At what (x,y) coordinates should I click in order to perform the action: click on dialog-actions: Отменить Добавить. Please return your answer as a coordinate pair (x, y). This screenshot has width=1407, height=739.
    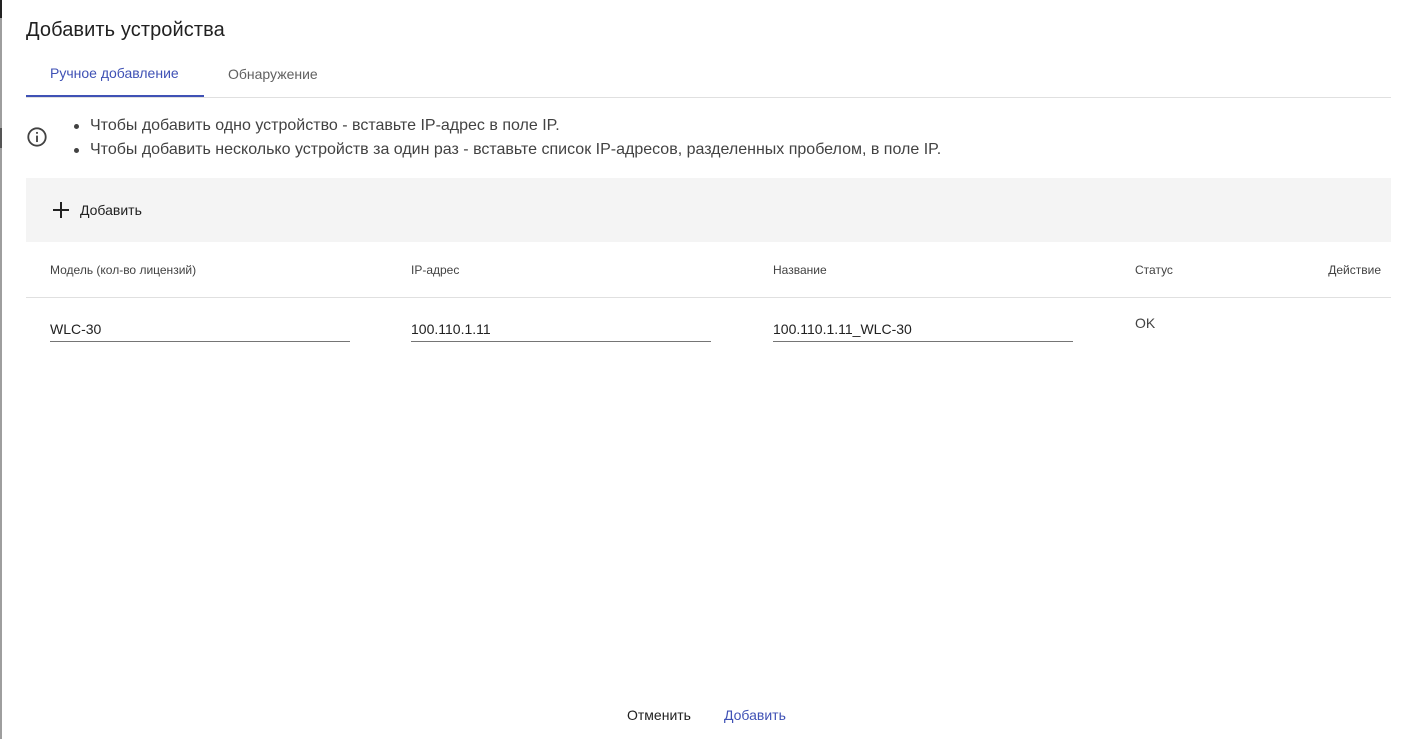
    Looking at the image, I should click on (704, 715).